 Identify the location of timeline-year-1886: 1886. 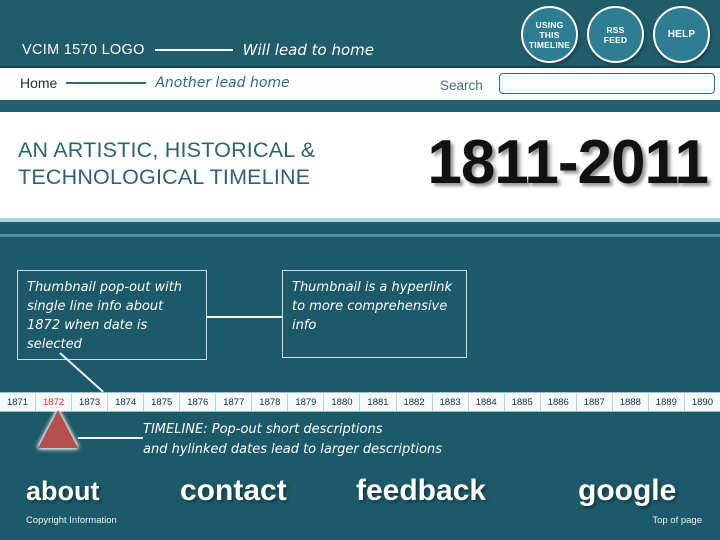
(559, 402).